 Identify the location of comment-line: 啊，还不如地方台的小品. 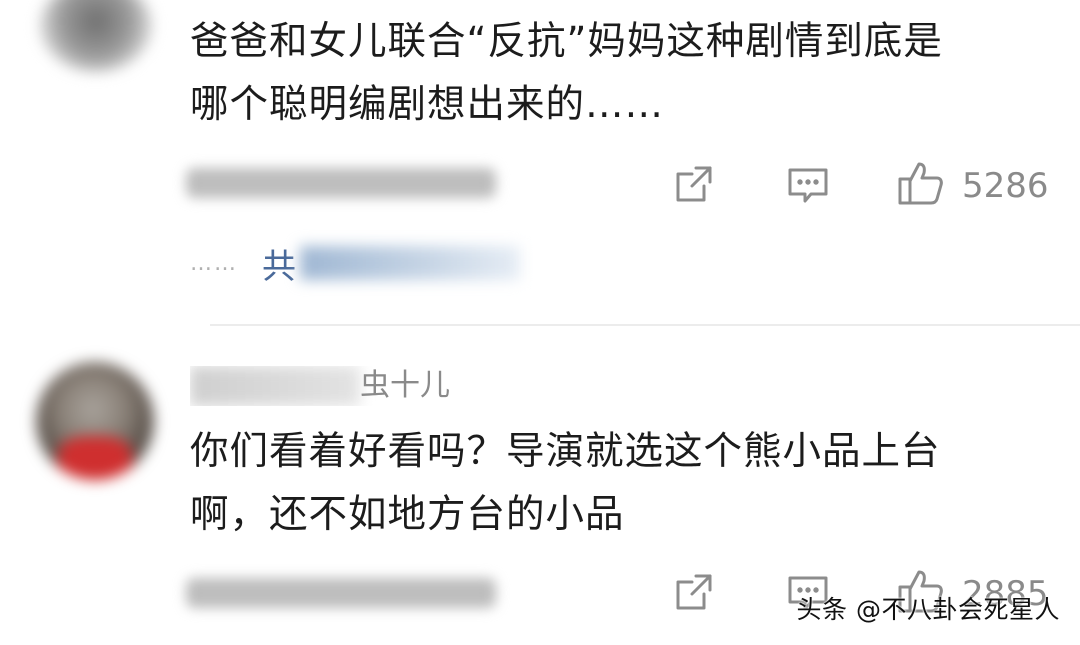
(407, 514).